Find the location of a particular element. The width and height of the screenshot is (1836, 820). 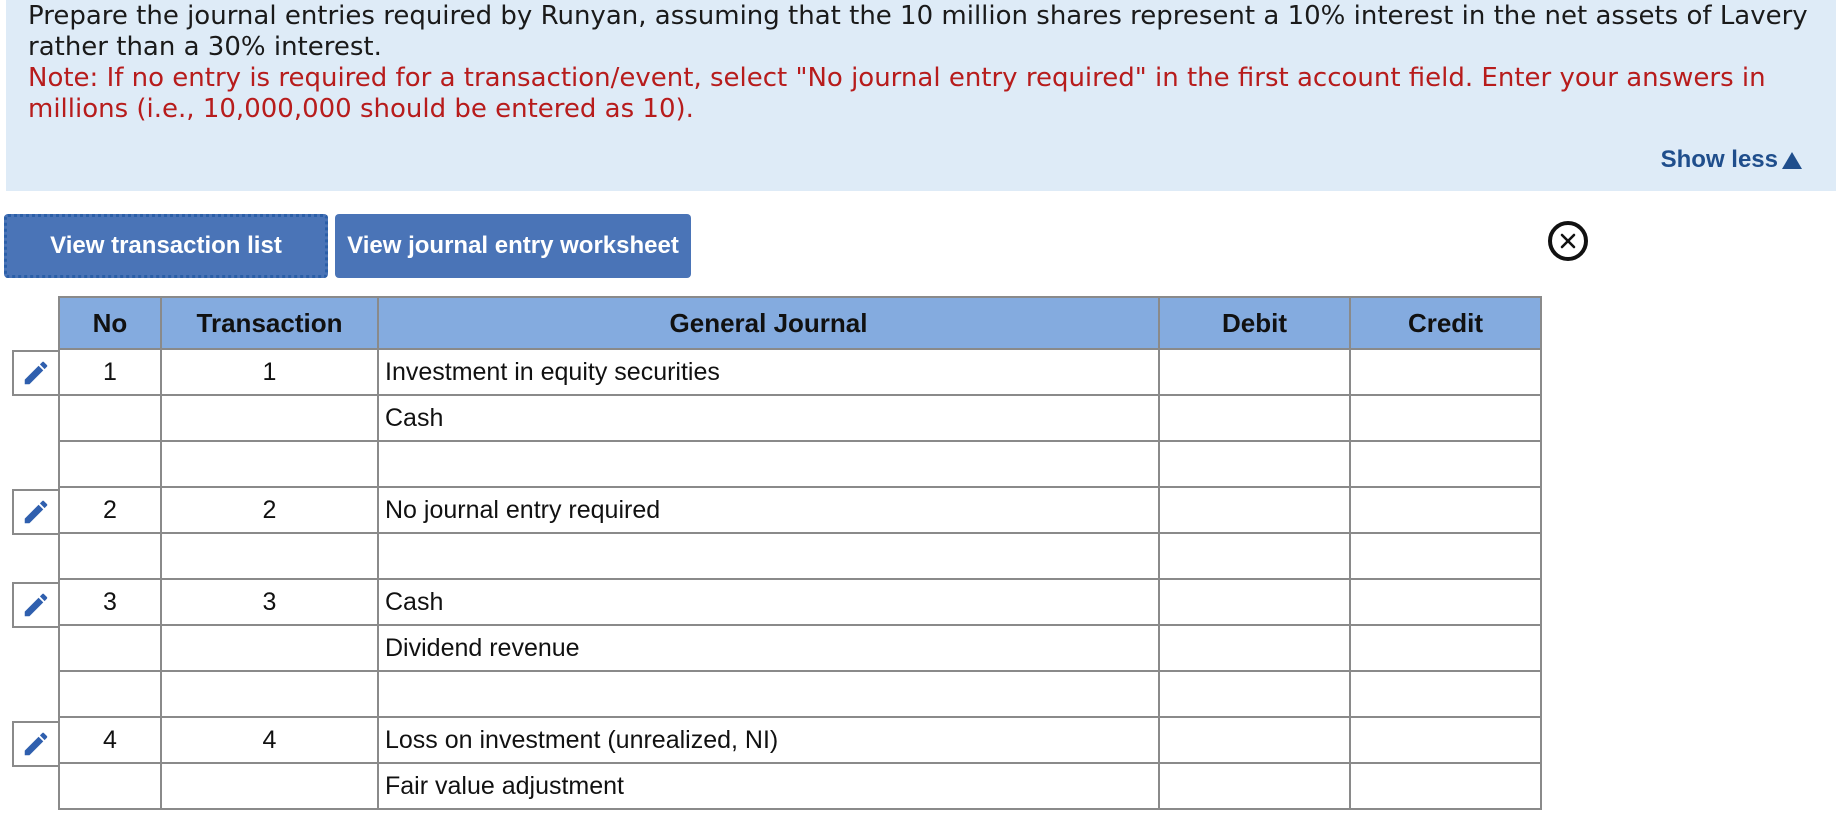

header-general-journal: General Journal is located at coordinates (768, 323).